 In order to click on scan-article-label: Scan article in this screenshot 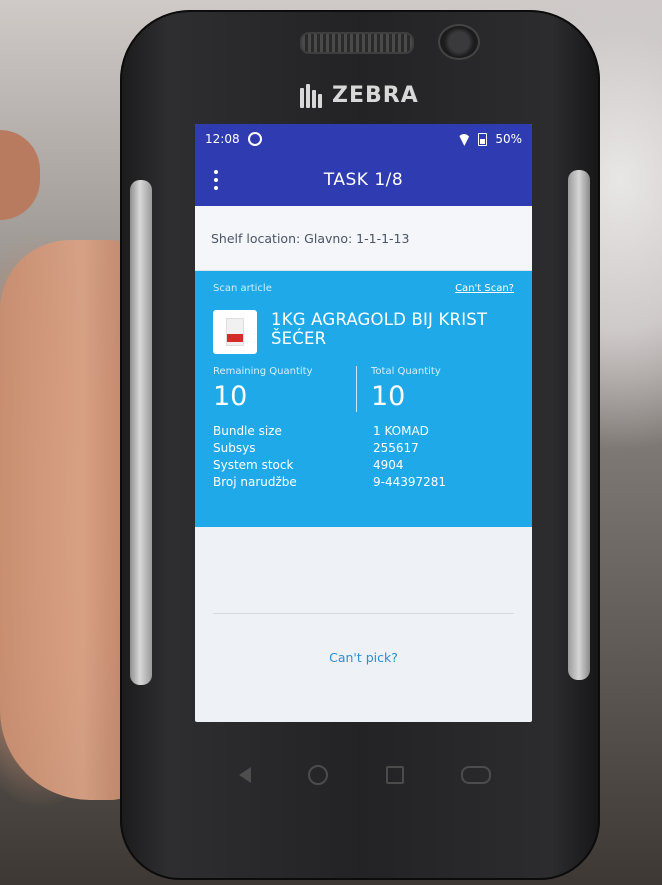, I will do `click(242, 288)`.